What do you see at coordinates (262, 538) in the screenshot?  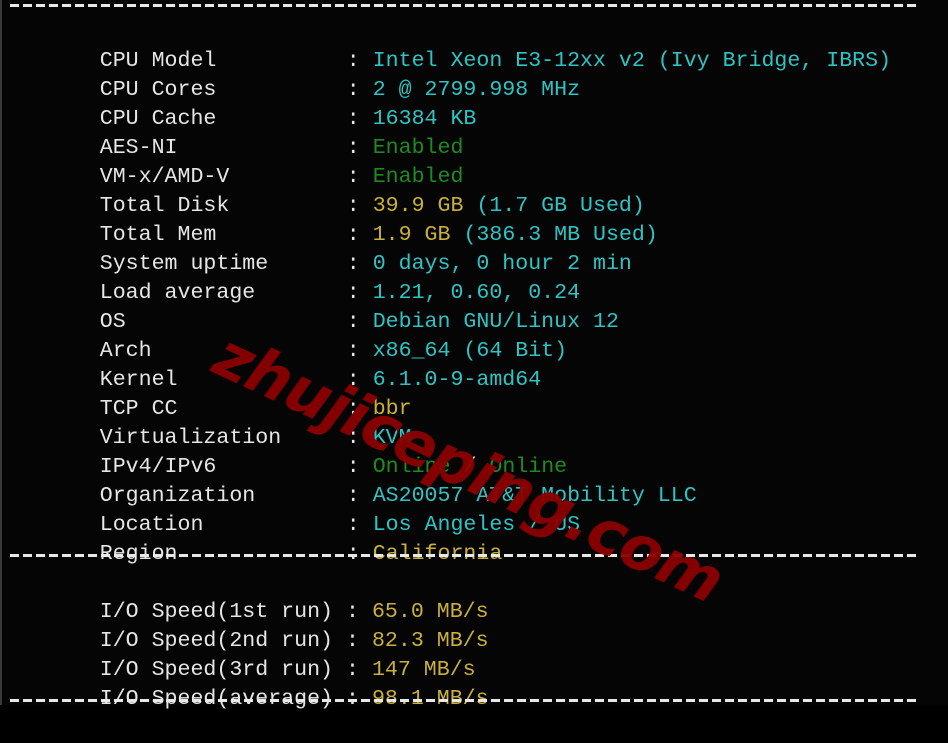 I see `info-row-region: Region: California` at bounding box center [262, 538].